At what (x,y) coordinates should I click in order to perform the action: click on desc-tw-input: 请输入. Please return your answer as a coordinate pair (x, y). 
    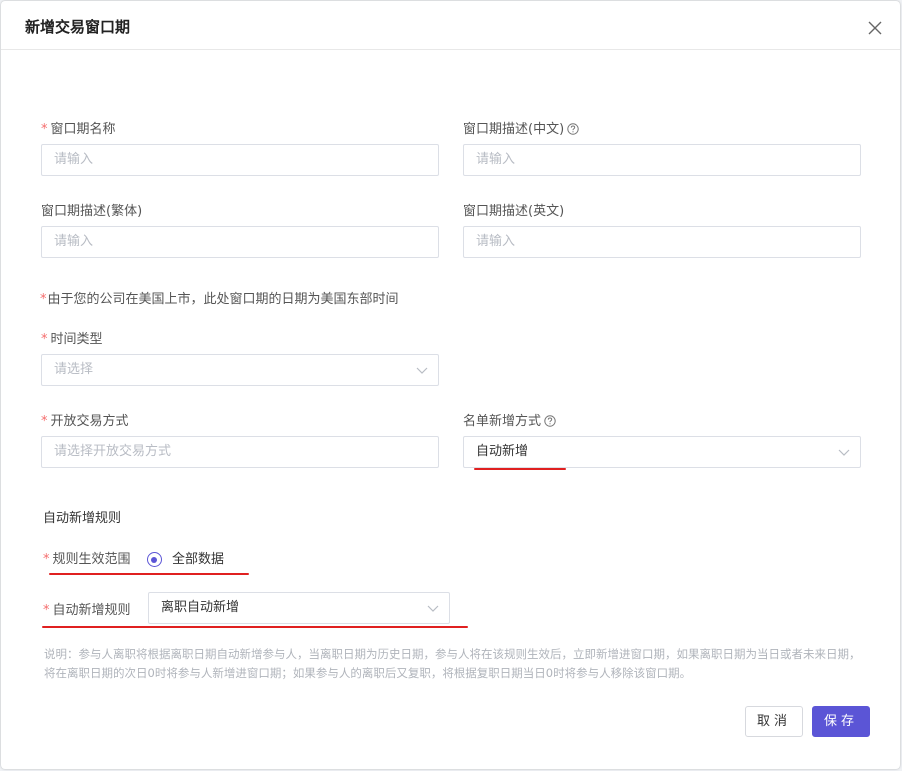
    Looking at the image, I should click on (240, 242).